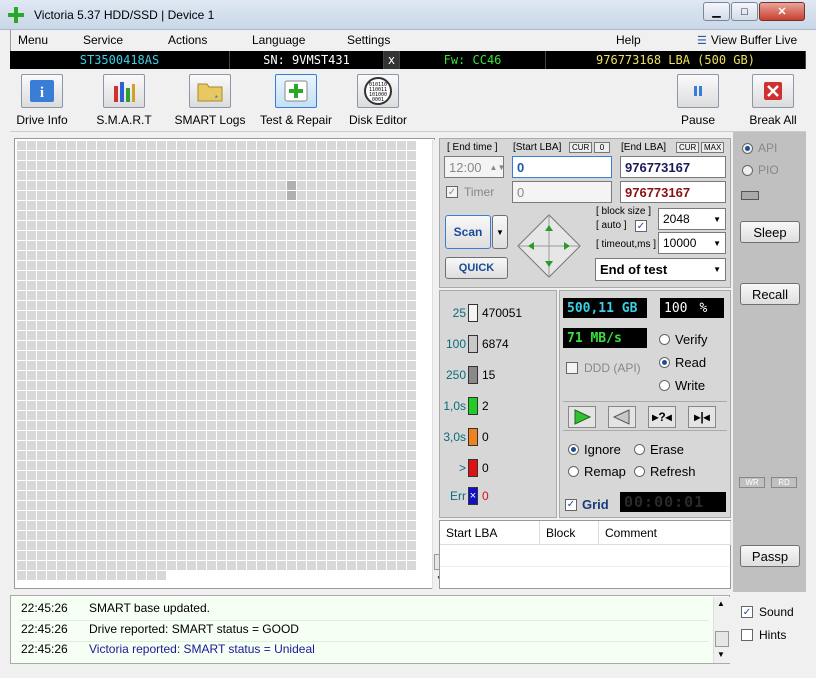  What do you see at coordinates (187, 40) in the screenshot?
I see `menu-actions: Actions` at bounding box center [187, 40].